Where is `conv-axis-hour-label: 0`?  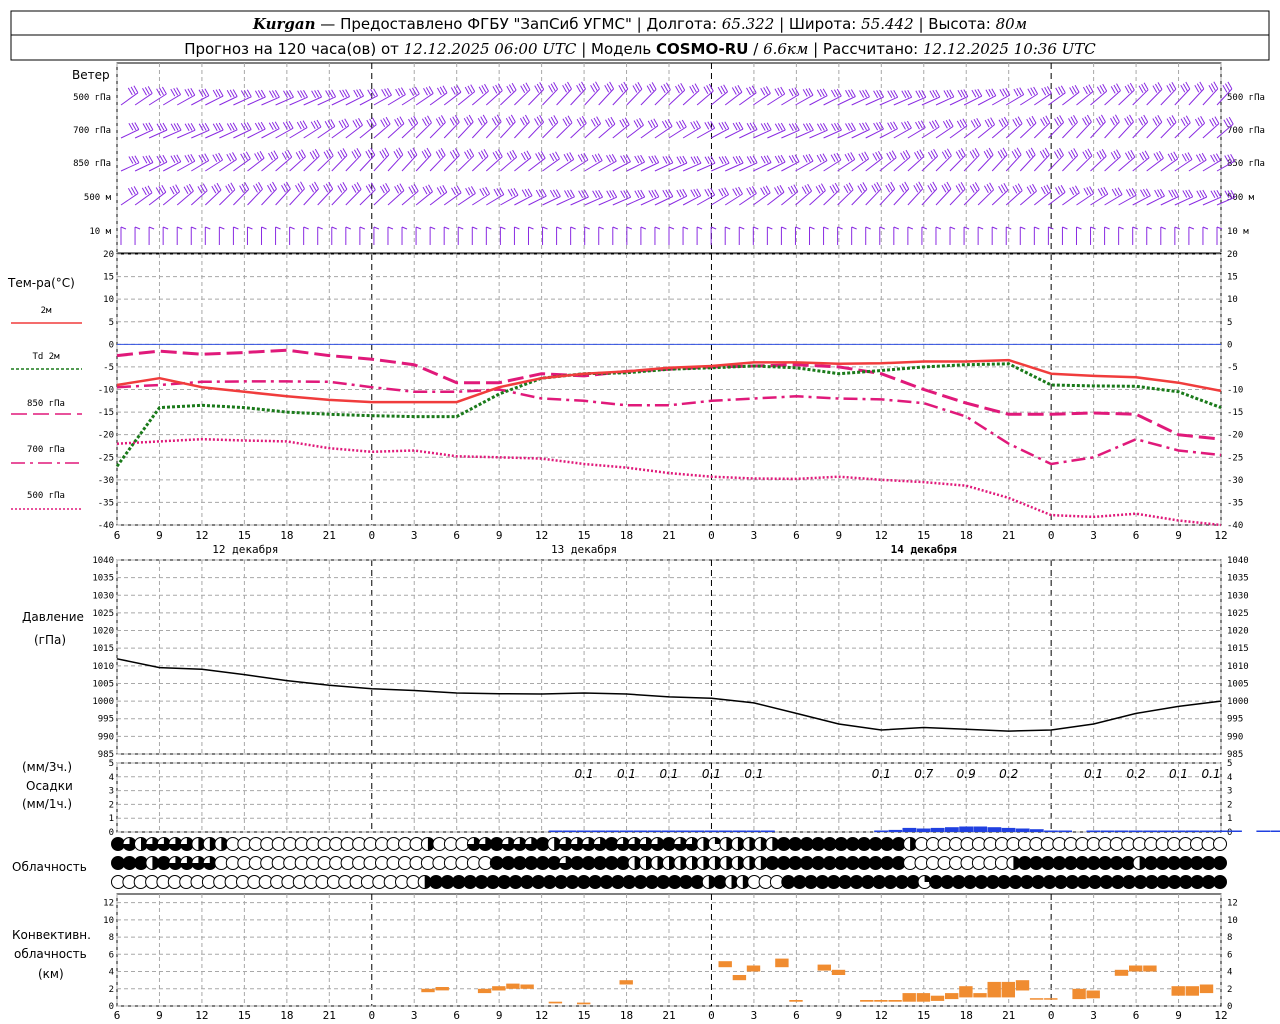 conv-axis-hour-label: 0 is located at coordinates (711, 1015).